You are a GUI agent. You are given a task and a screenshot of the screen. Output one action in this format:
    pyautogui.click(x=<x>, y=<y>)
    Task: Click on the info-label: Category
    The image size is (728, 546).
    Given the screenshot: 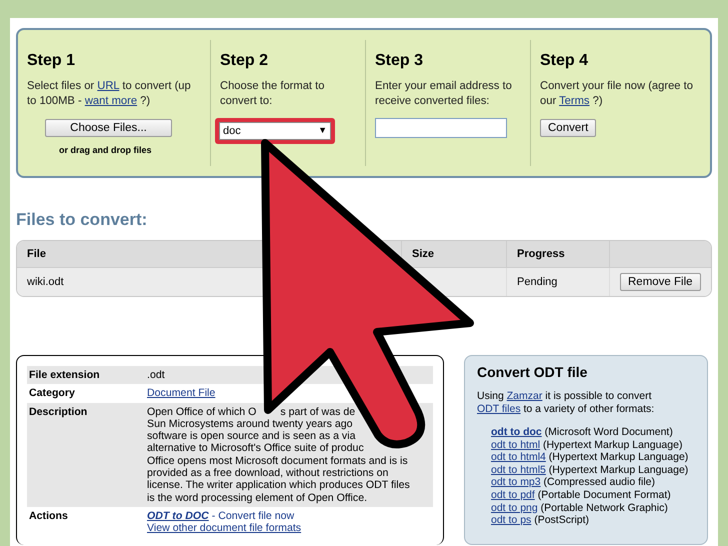 What is the action you would take?
    pyautogui.click(x=52, y=393)
    